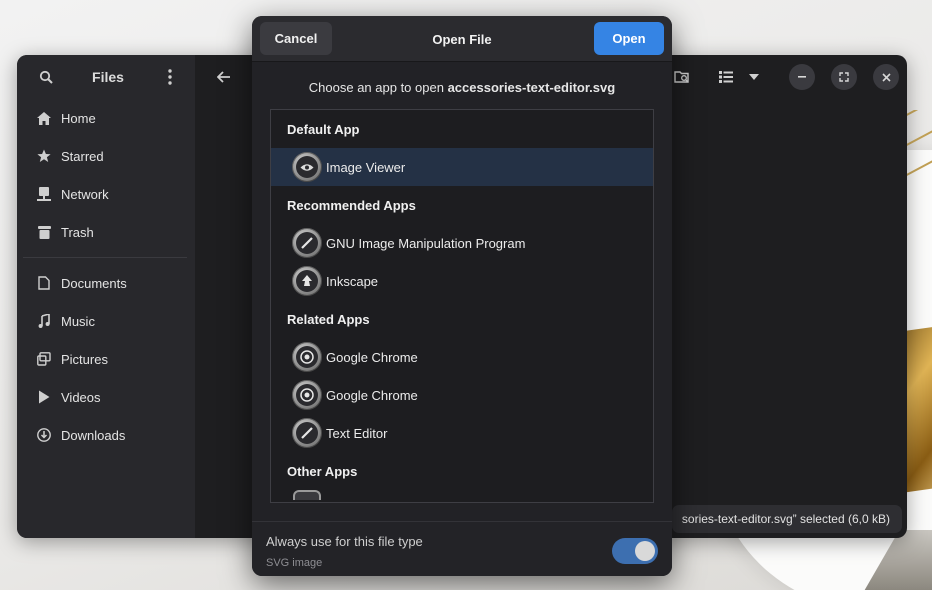 The image size is (932, 590). I want to click on music-icon, so click(44, 321).